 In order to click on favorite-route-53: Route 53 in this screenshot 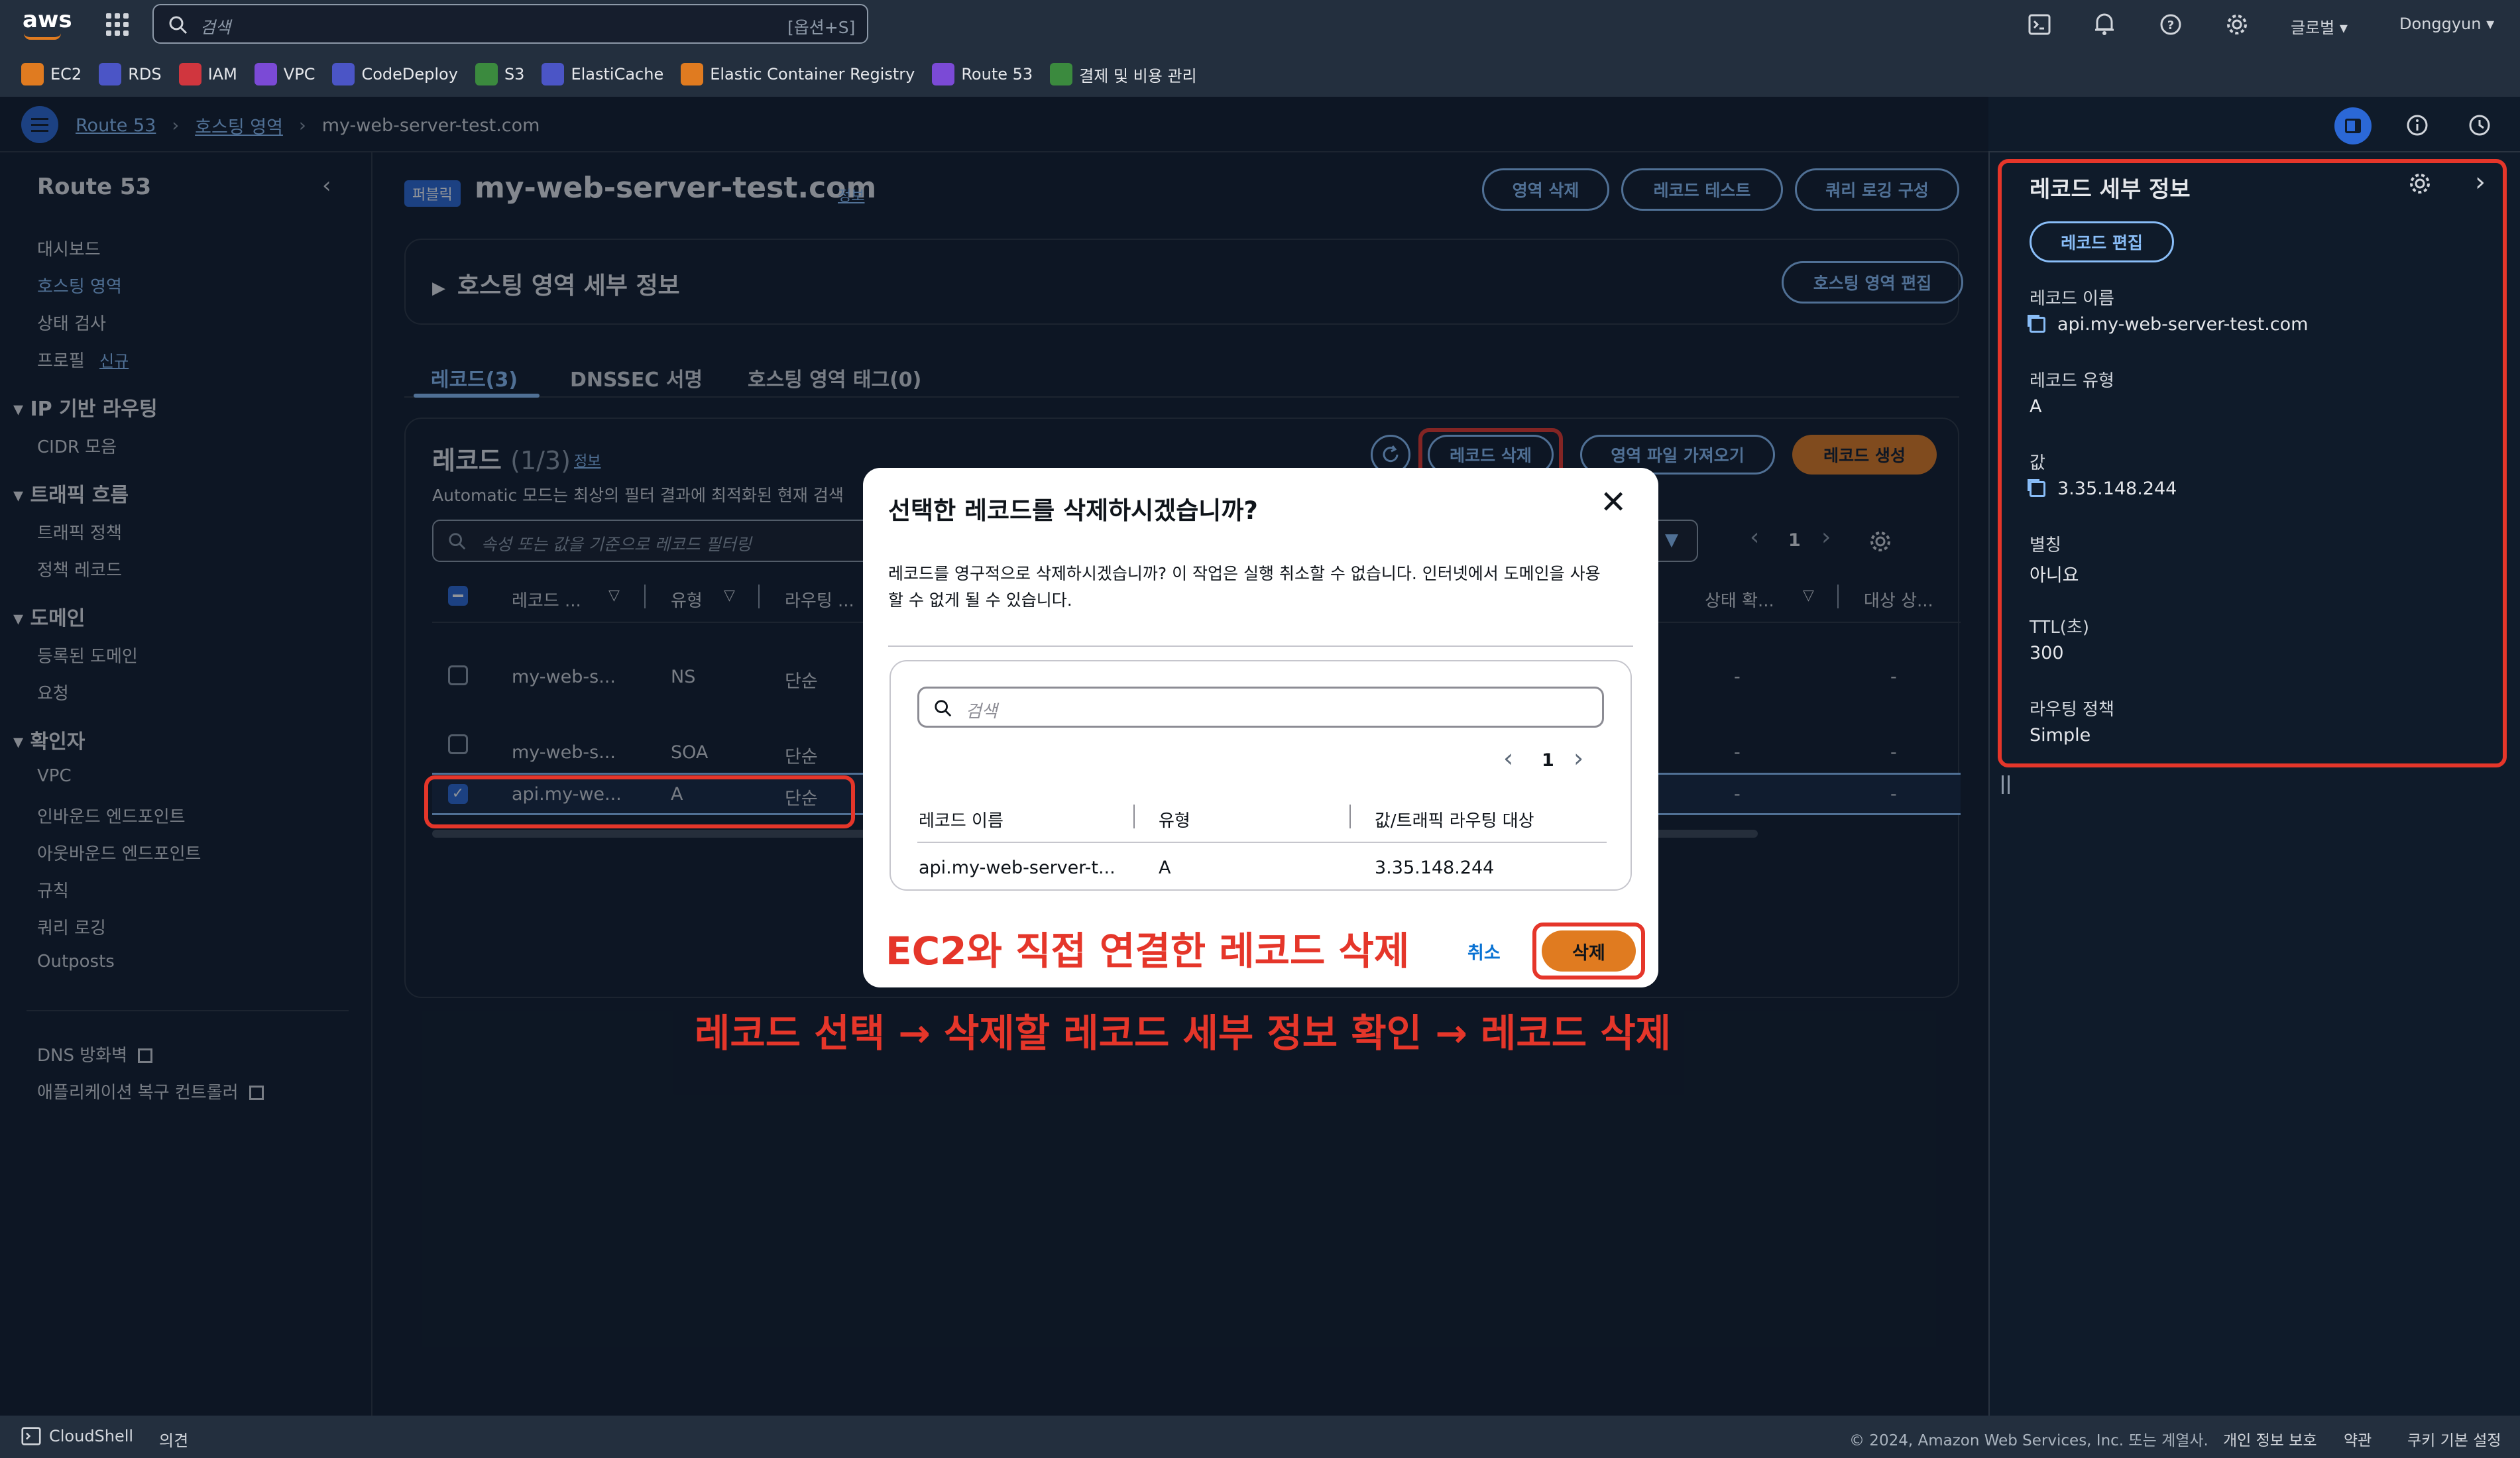, I will do `click(982, 74)`.